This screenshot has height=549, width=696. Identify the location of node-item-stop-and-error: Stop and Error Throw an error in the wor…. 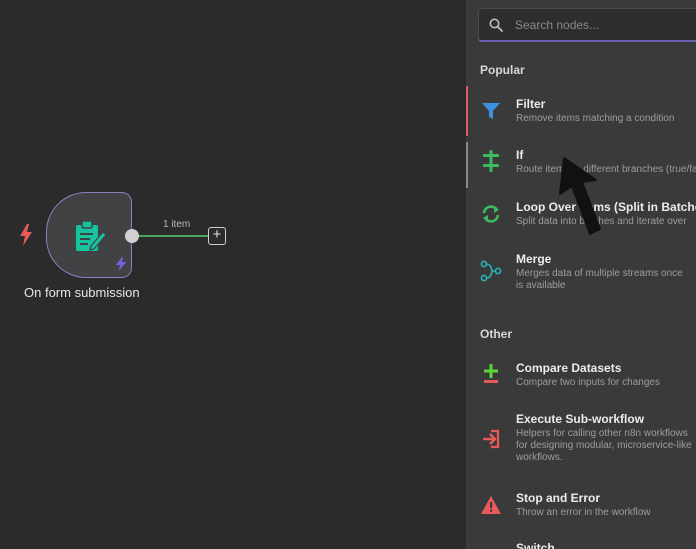
(581, 511).